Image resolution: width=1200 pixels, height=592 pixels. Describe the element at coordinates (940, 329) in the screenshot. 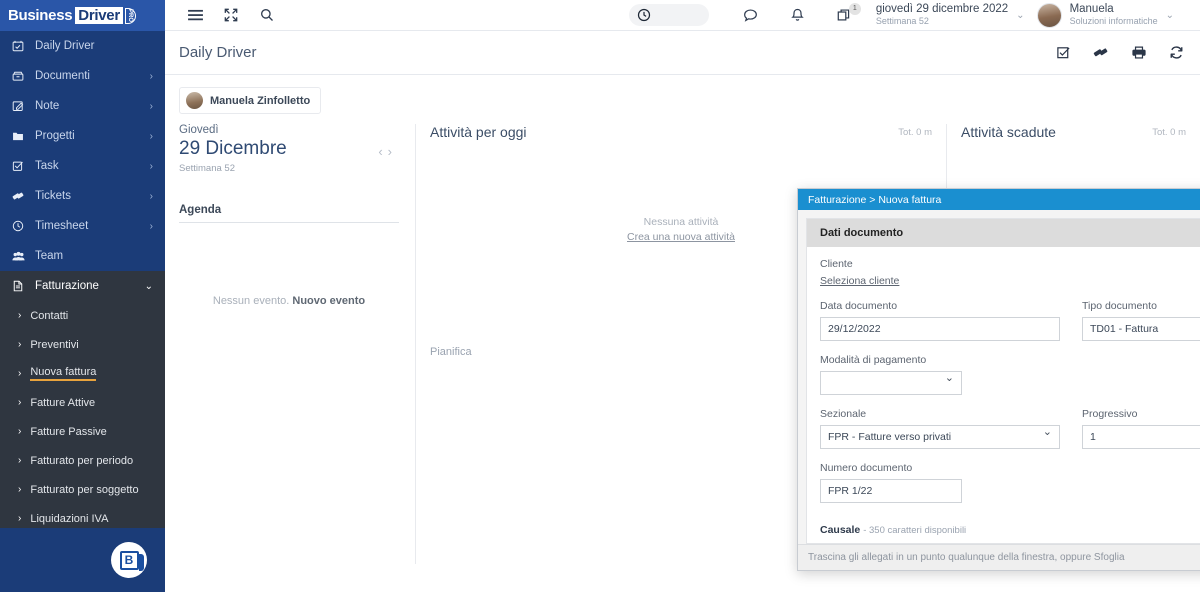

I see `data-documento-input: 29/12/2022` at that location.